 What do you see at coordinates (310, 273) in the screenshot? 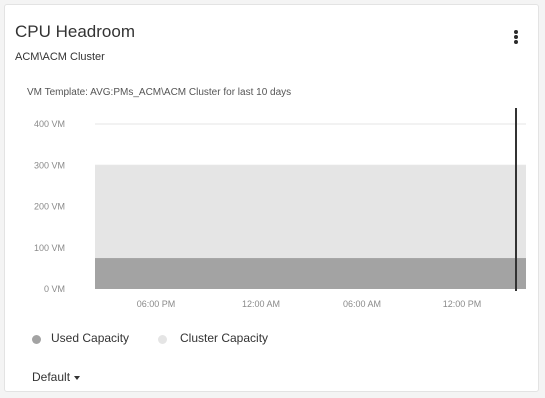
I see `area-used-capacity` at bounding box center [310, 273].